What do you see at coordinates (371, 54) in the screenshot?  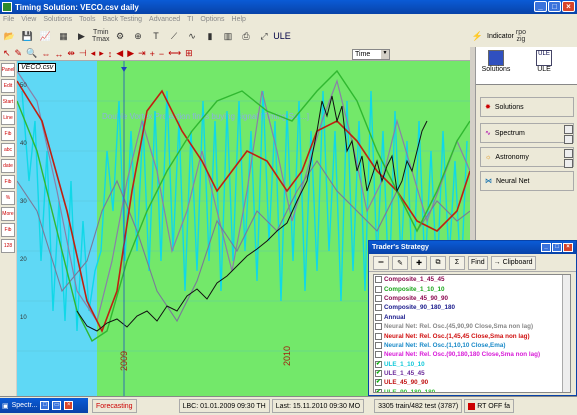 I see `time-select: Time ▼` at bounding box center [371, 54].